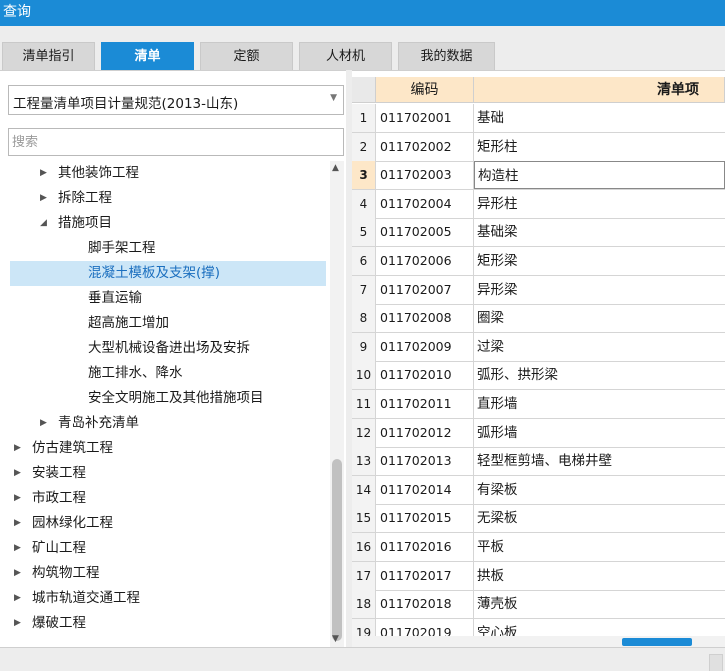 The height and width of the screenshot is (671, 725). Describe the element at coordinates (85, 223) in the screenshot. I see `tree-node-label: 措施项目` at that location.